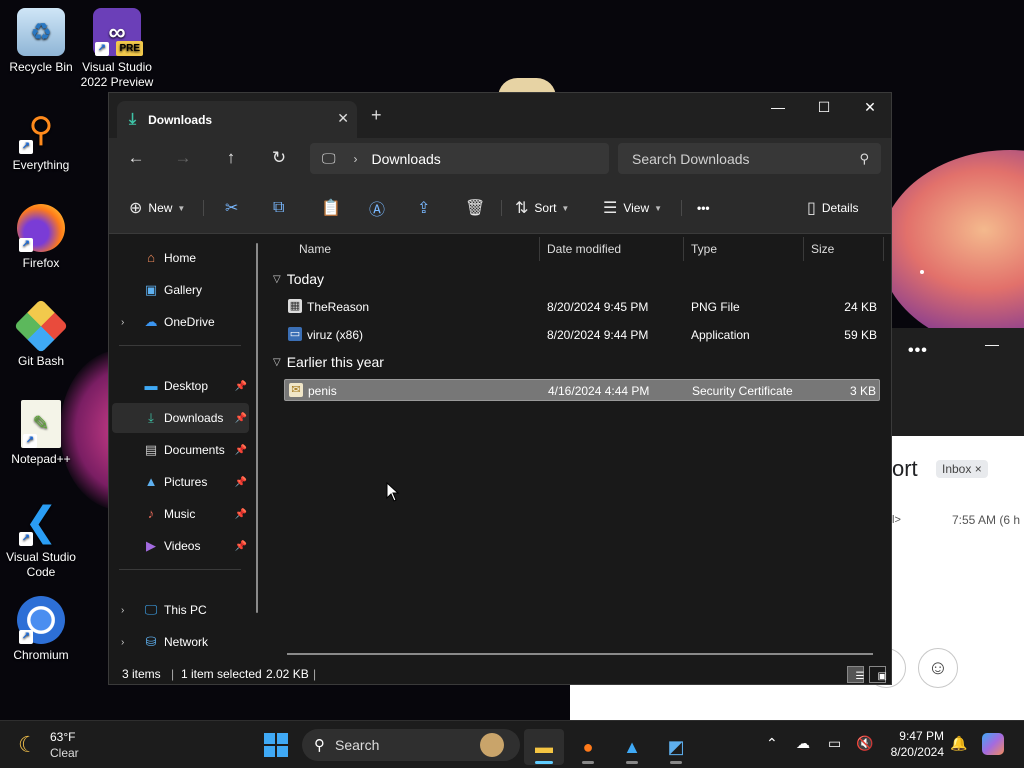 Image resolution: width=1024 pixels, height=768 pixels. What do you see at coordinates (180, 418) in the screenshot?
I see `nav-item-downloads: ⤓ Downloads 📌` at bounding box center [180, 418].